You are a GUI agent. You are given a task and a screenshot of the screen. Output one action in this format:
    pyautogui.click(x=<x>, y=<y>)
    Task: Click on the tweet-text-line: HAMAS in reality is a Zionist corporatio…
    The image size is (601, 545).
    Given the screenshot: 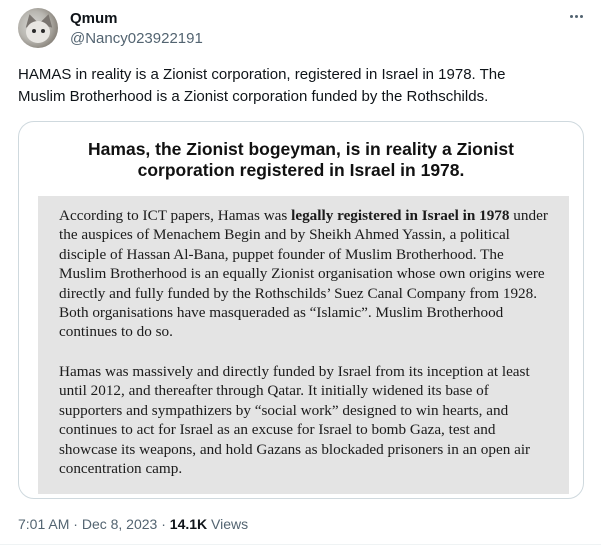 What is the action you would take?
    pyautogui.click(x=262, y=74)
    